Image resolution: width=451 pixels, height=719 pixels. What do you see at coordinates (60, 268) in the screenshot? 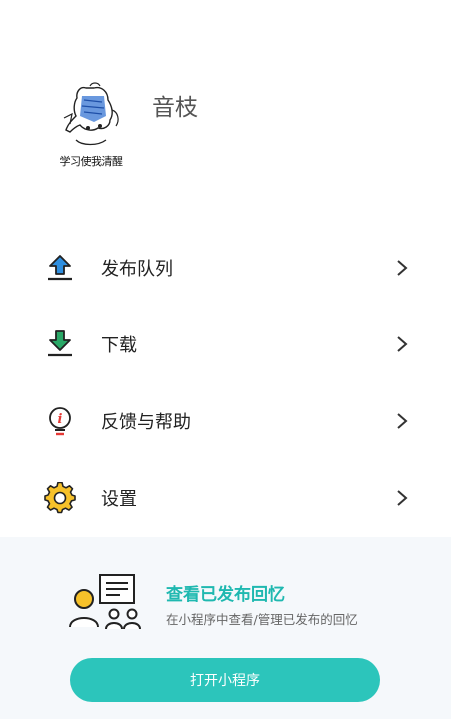
I see `upload-tray-icon` at bounding box center [60, 268].